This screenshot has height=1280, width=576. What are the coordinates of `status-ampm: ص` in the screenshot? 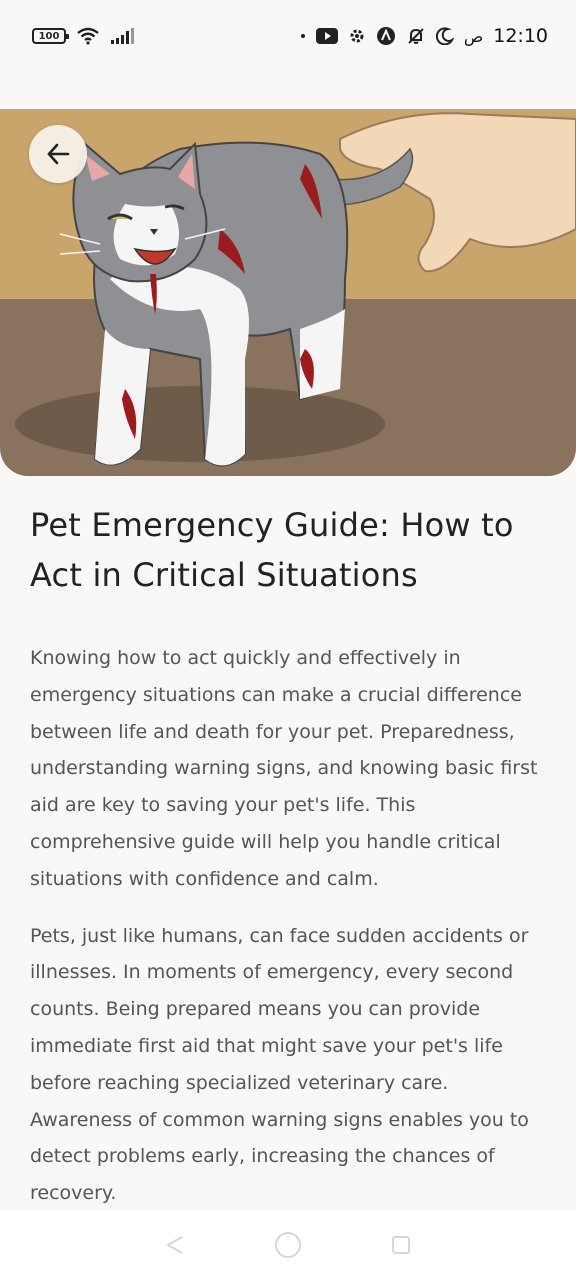 It's located at (473, 36).